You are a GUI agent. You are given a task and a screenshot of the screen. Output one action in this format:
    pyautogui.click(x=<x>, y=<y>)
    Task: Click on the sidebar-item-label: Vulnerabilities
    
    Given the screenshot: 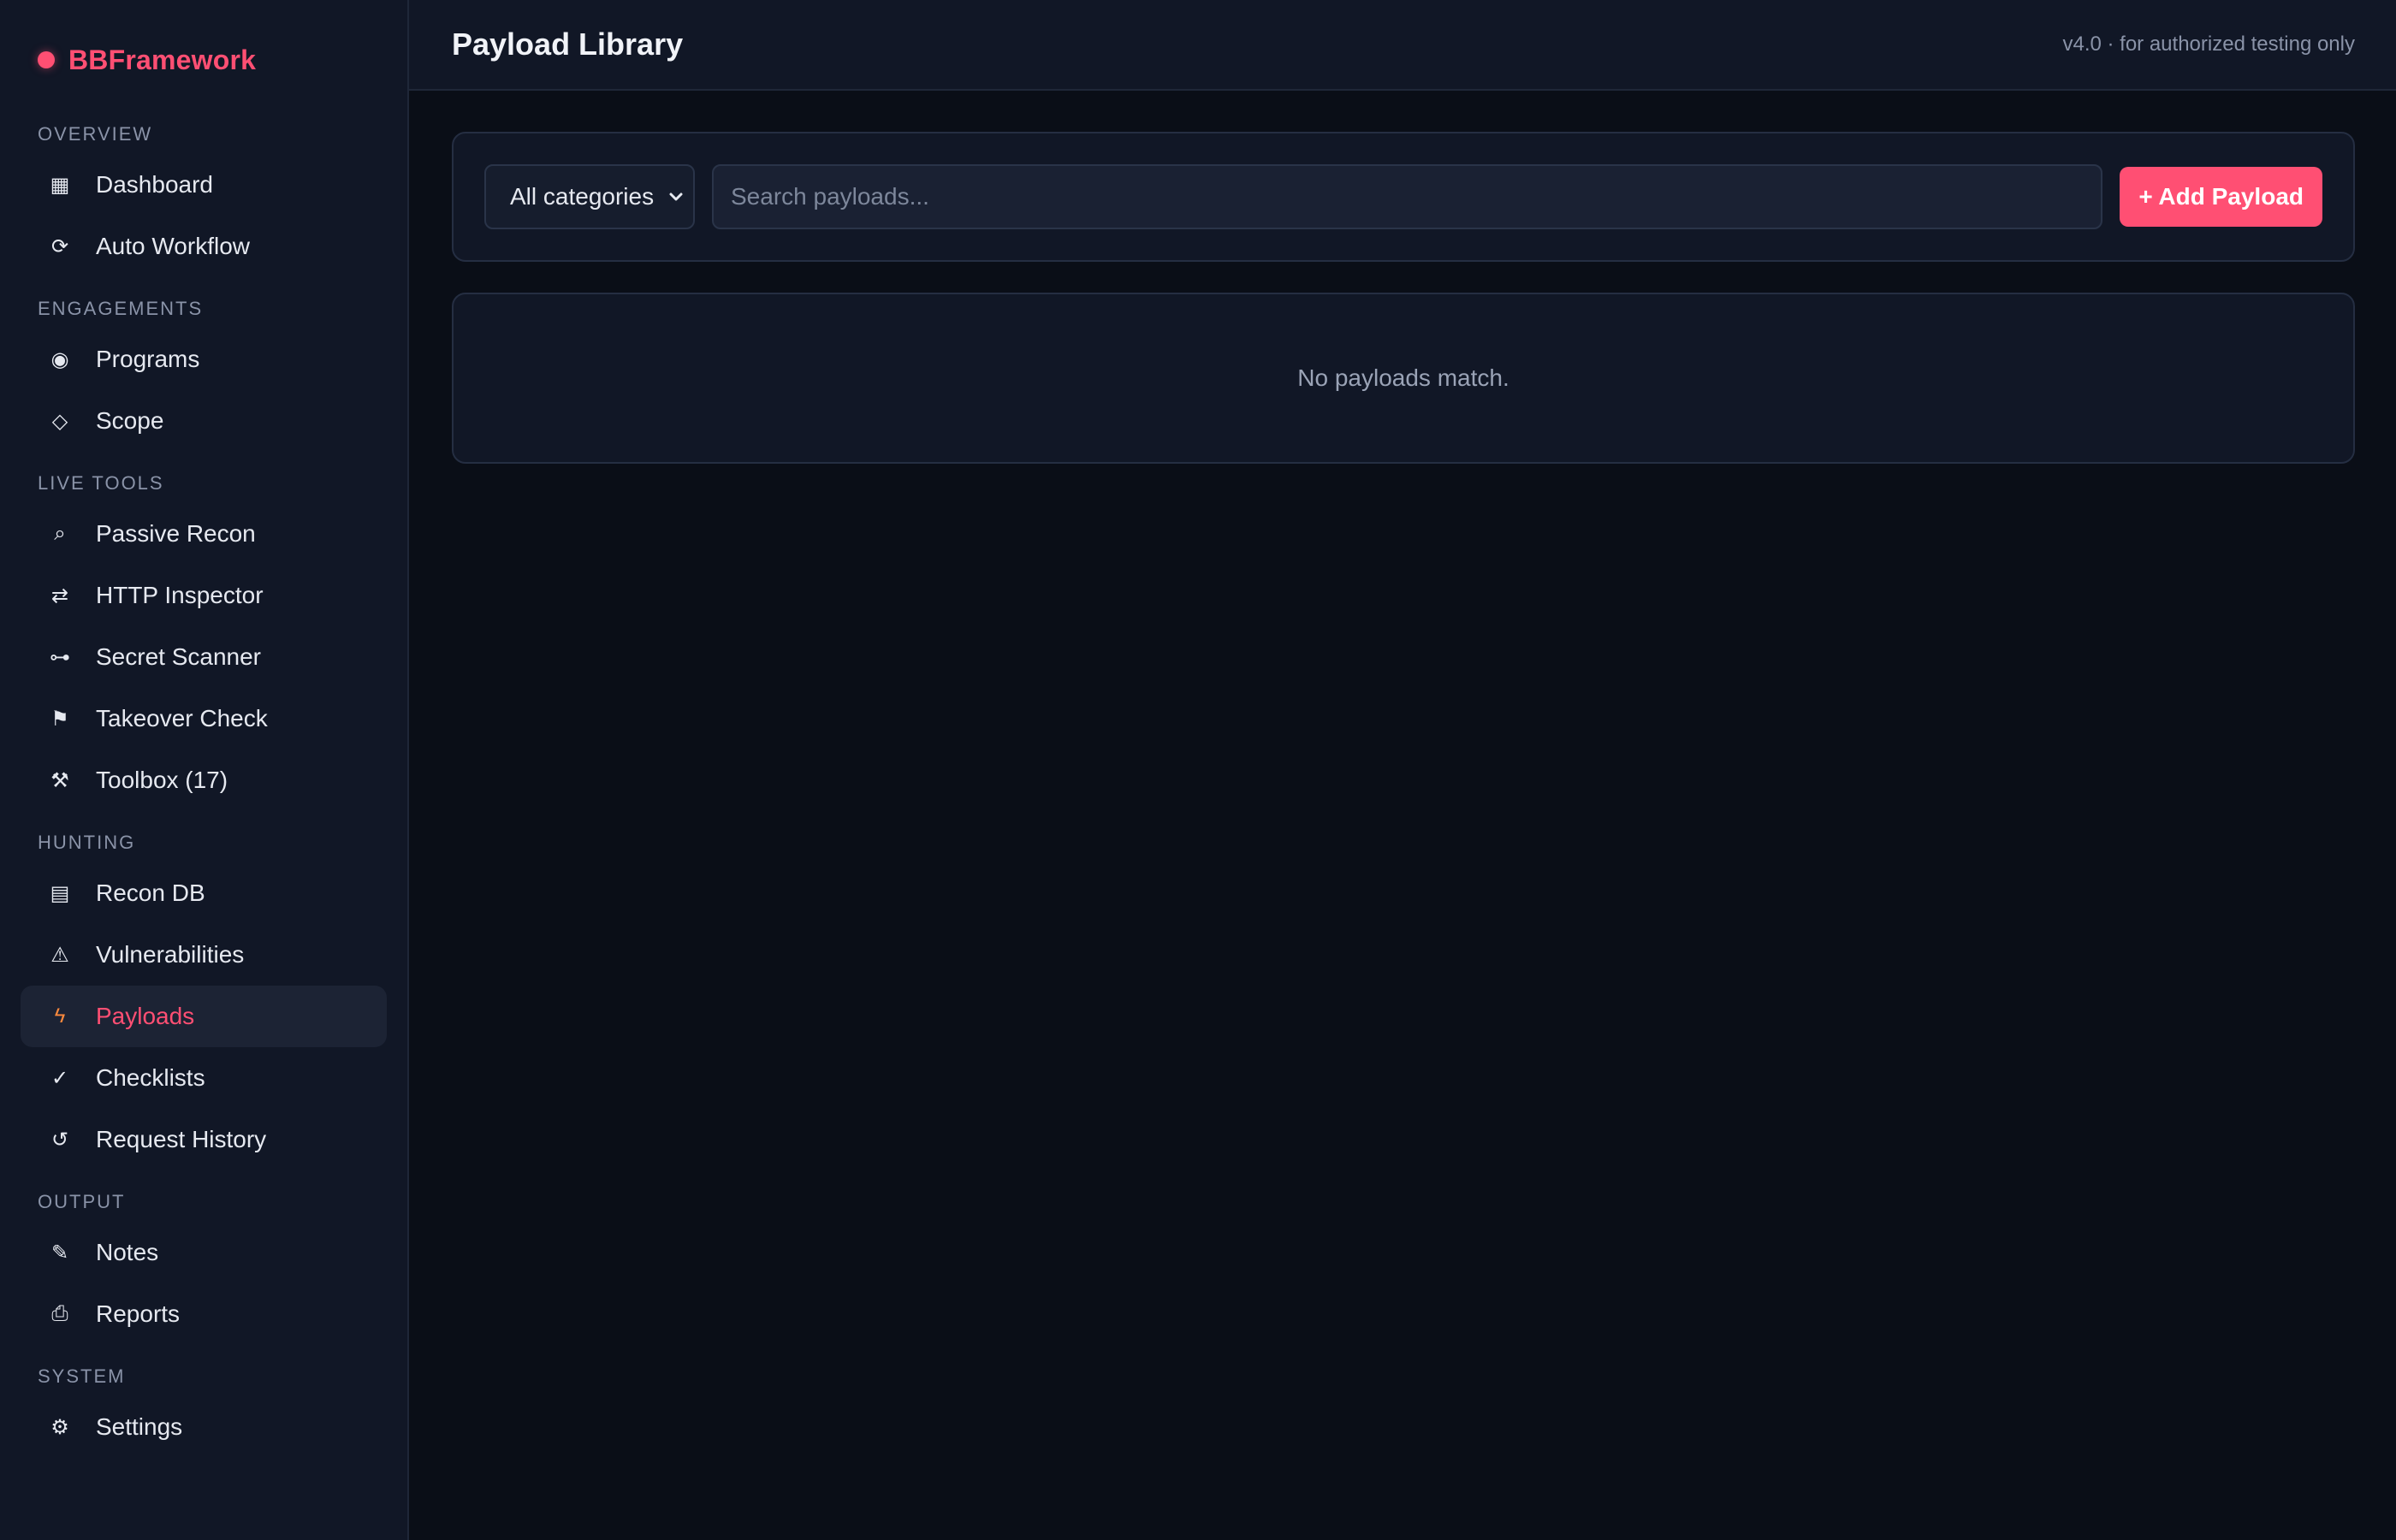 What is the action you would take?
    pyautogui.click(x=170, y=954)
    